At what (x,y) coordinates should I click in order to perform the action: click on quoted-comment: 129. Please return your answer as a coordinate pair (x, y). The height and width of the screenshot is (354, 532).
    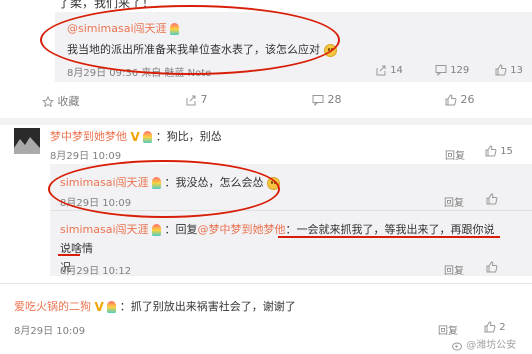
    Looking at the image, I should click on (452, 70).